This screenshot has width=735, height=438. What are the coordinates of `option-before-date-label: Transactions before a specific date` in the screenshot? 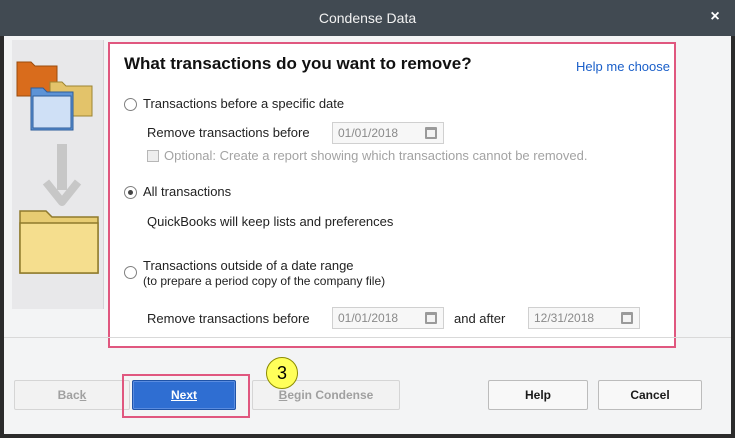 It's located at (244, 103).